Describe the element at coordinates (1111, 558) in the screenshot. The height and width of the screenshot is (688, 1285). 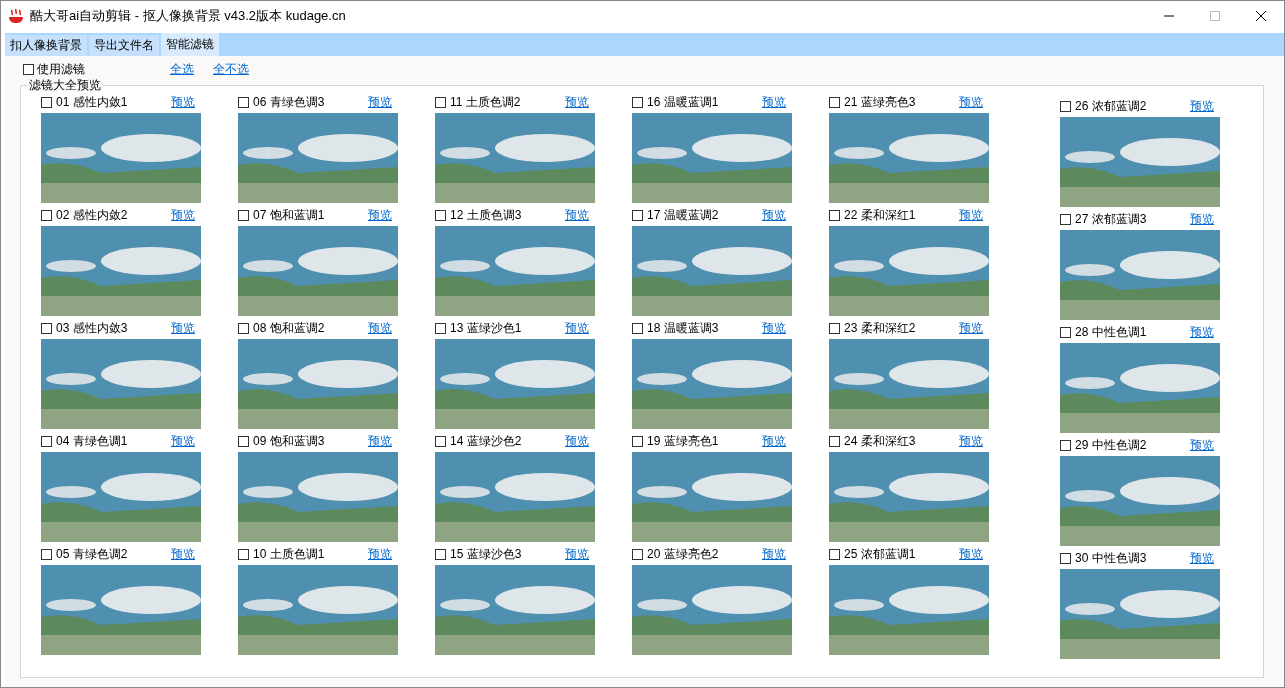
I see `filter-label: 30 中性色调3` at that location.